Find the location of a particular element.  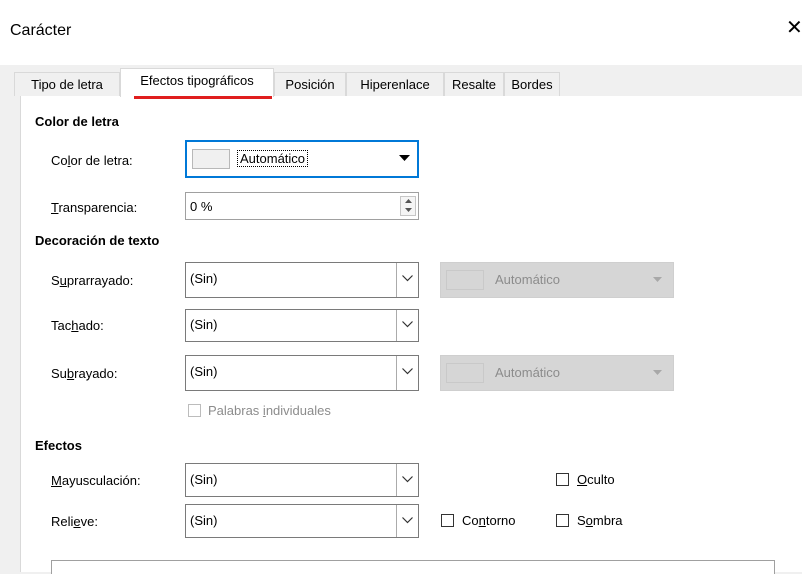

underline-color-dropdown: Automático is located at coordinates (557, 373).